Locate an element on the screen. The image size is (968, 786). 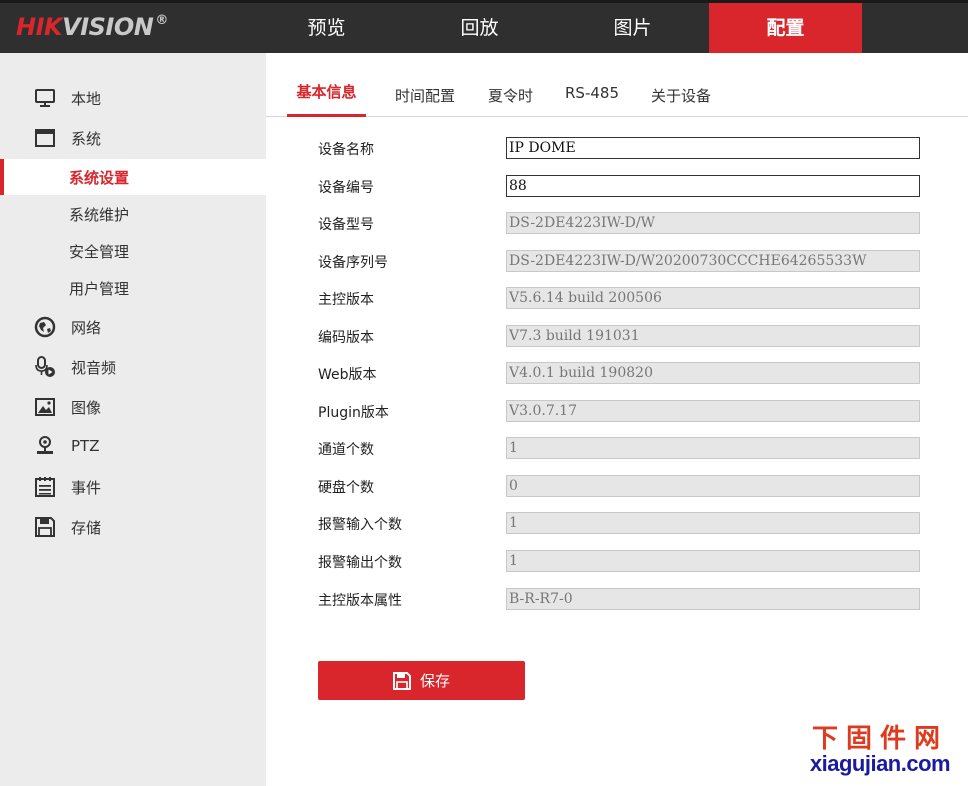
form-row-plugin-version: Plugin版本 is located at coordinates (620, 412).